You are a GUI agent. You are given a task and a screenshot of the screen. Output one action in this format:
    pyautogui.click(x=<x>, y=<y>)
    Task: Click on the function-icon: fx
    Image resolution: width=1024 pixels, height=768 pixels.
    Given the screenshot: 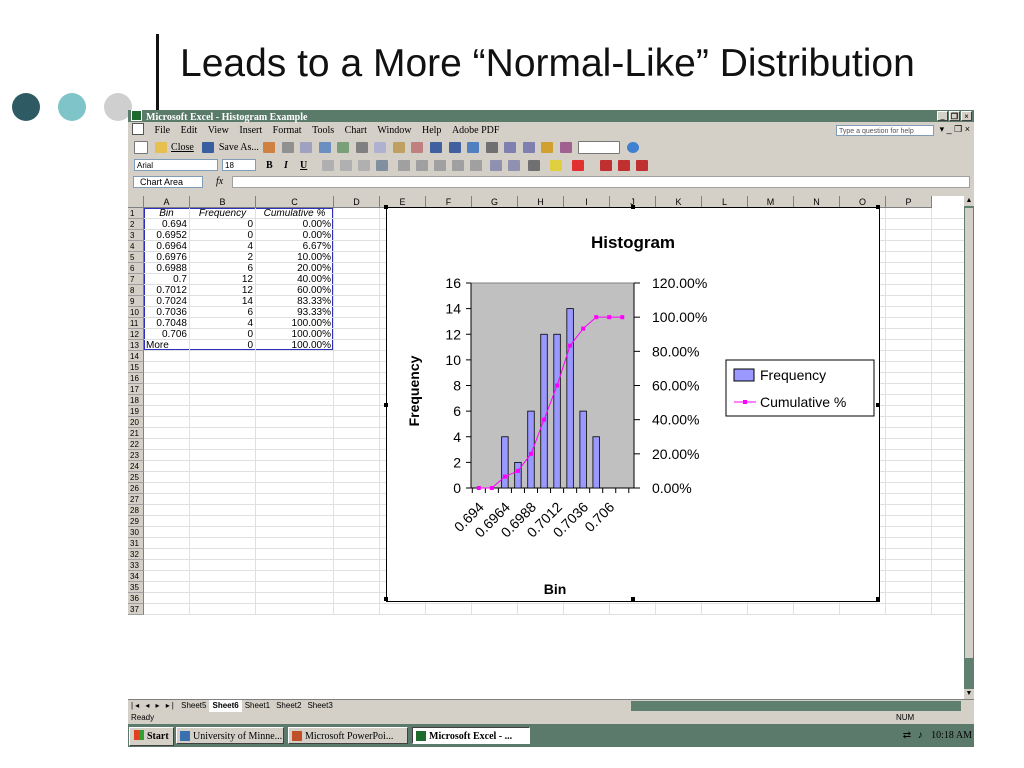 What is the action you would take?
    pyautogui.click(x=219, y=181)
    